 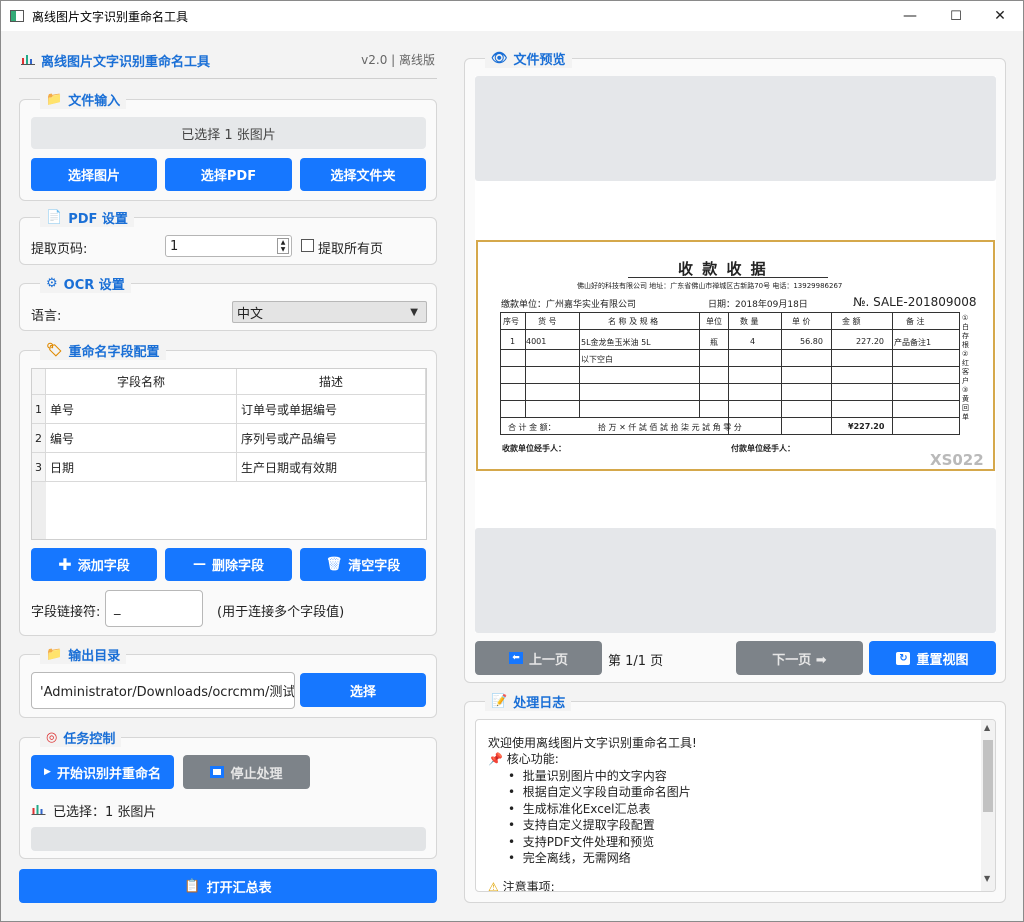 What do you see at coordinates (228, 564) in the screenshot?
I see `delete-field-button: — 删除字段` at bounding box center [228, 564].